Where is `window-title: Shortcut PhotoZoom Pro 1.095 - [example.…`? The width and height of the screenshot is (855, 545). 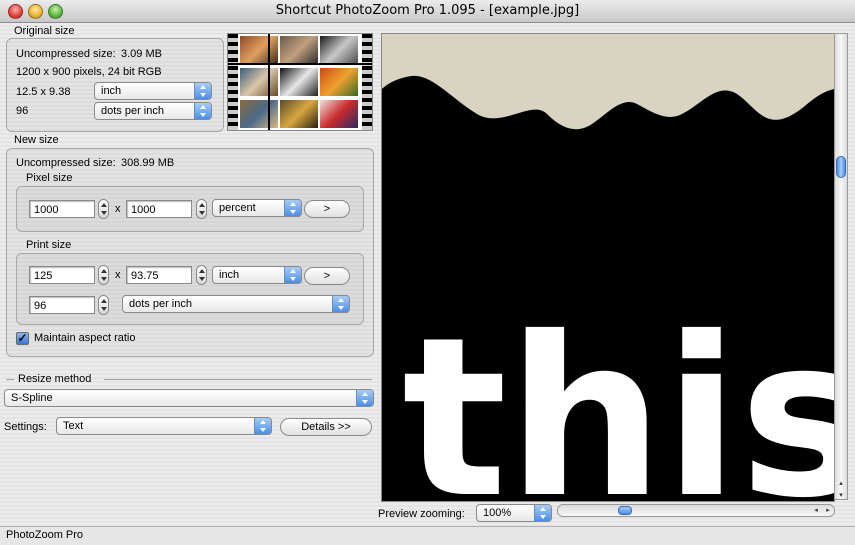 window-title: Shortcut PhotoZoom Pro 1.095 - [example.… is located at coordinates (427, 10).